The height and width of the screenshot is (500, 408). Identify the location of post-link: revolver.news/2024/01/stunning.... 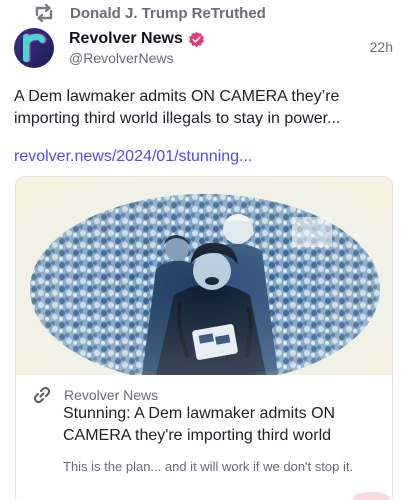
(133, 157).